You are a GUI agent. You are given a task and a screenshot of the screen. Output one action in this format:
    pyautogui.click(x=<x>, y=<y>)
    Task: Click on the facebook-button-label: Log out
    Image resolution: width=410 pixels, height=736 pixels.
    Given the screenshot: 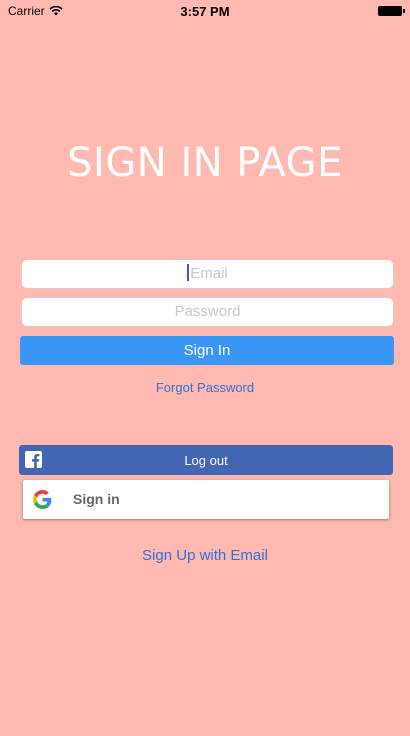 What is the action you would take?
    pyautogui.click(x=206, y=460)
    